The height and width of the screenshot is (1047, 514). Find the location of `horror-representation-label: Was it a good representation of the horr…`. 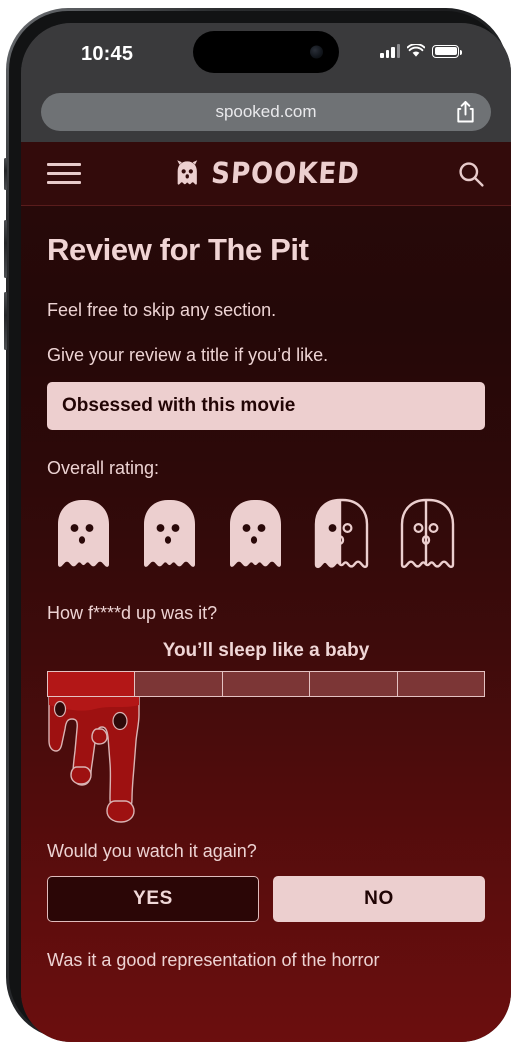

horror-representation-label: Was it a good representation of the horr… is located at coordinates (213, 960).